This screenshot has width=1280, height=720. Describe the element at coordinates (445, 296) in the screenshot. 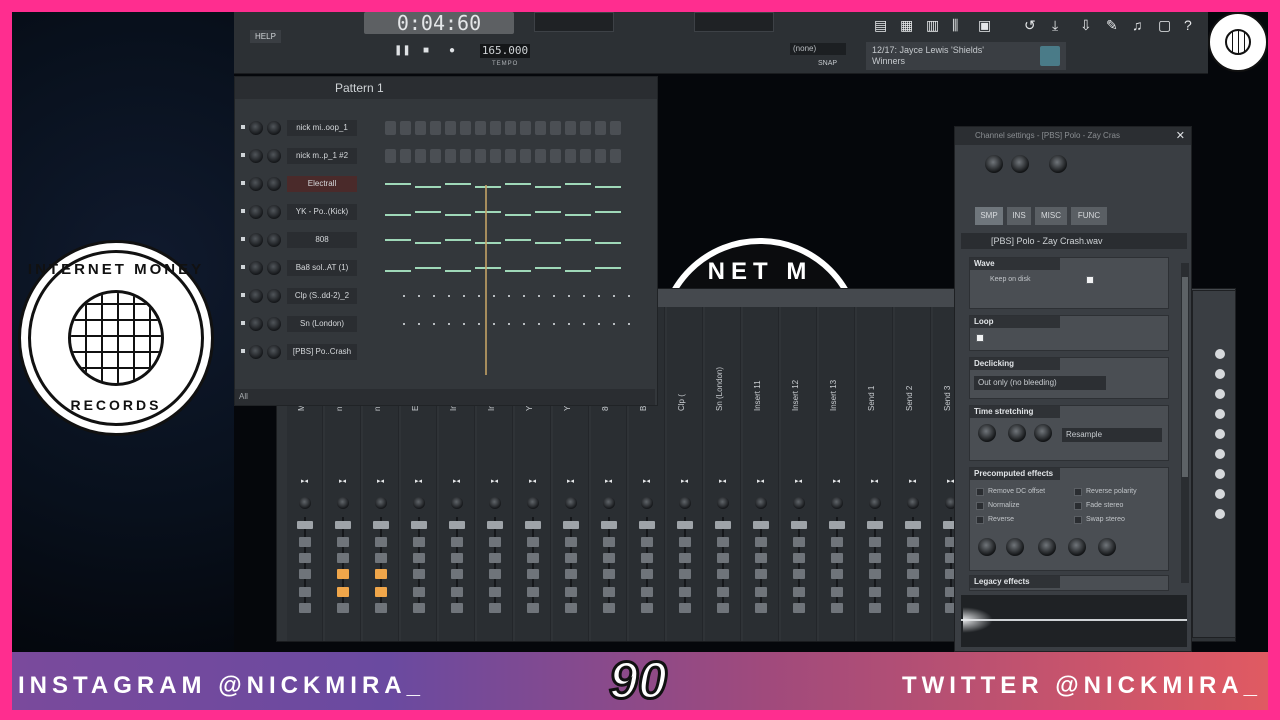

I see `channel-row: Clp (S..dd-2)_2` at that location.